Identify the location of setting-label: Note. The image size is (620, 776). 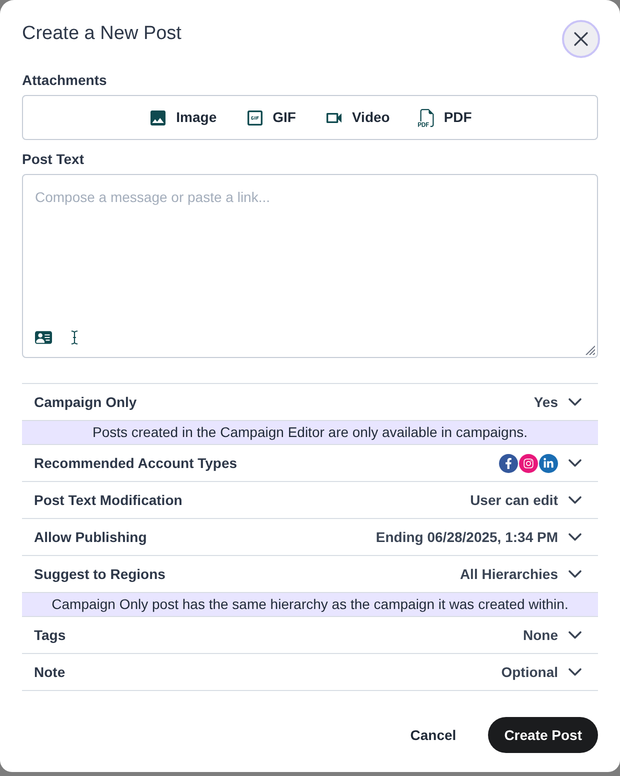
(50, 672).